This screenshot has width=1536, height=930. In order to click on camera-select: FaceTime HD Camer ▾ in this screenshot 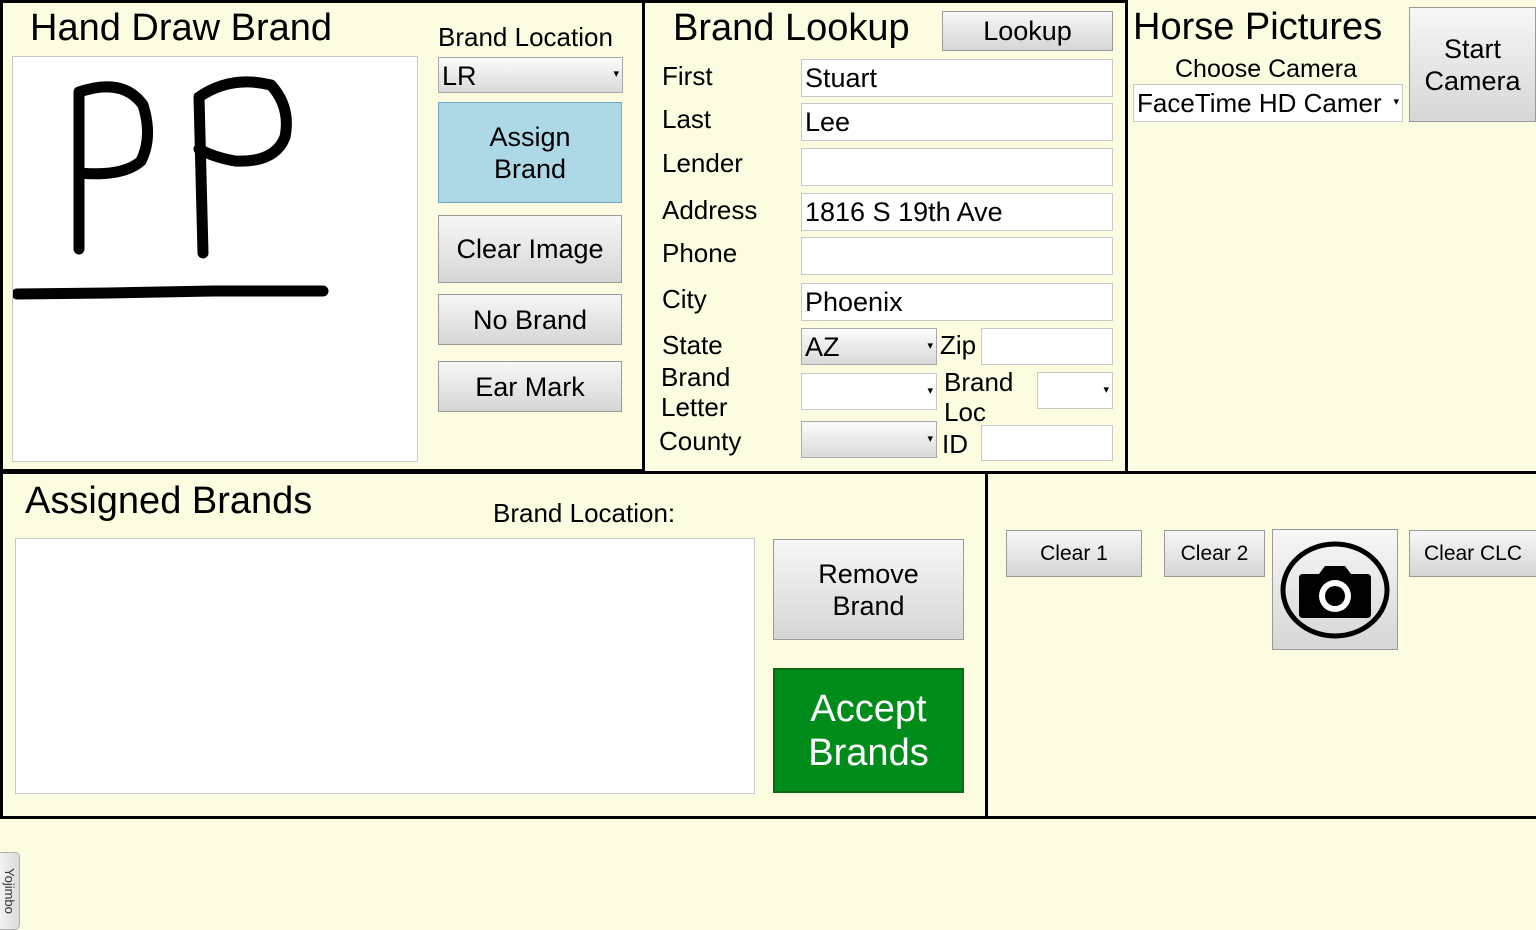, I will do `click(1268, 103)`.